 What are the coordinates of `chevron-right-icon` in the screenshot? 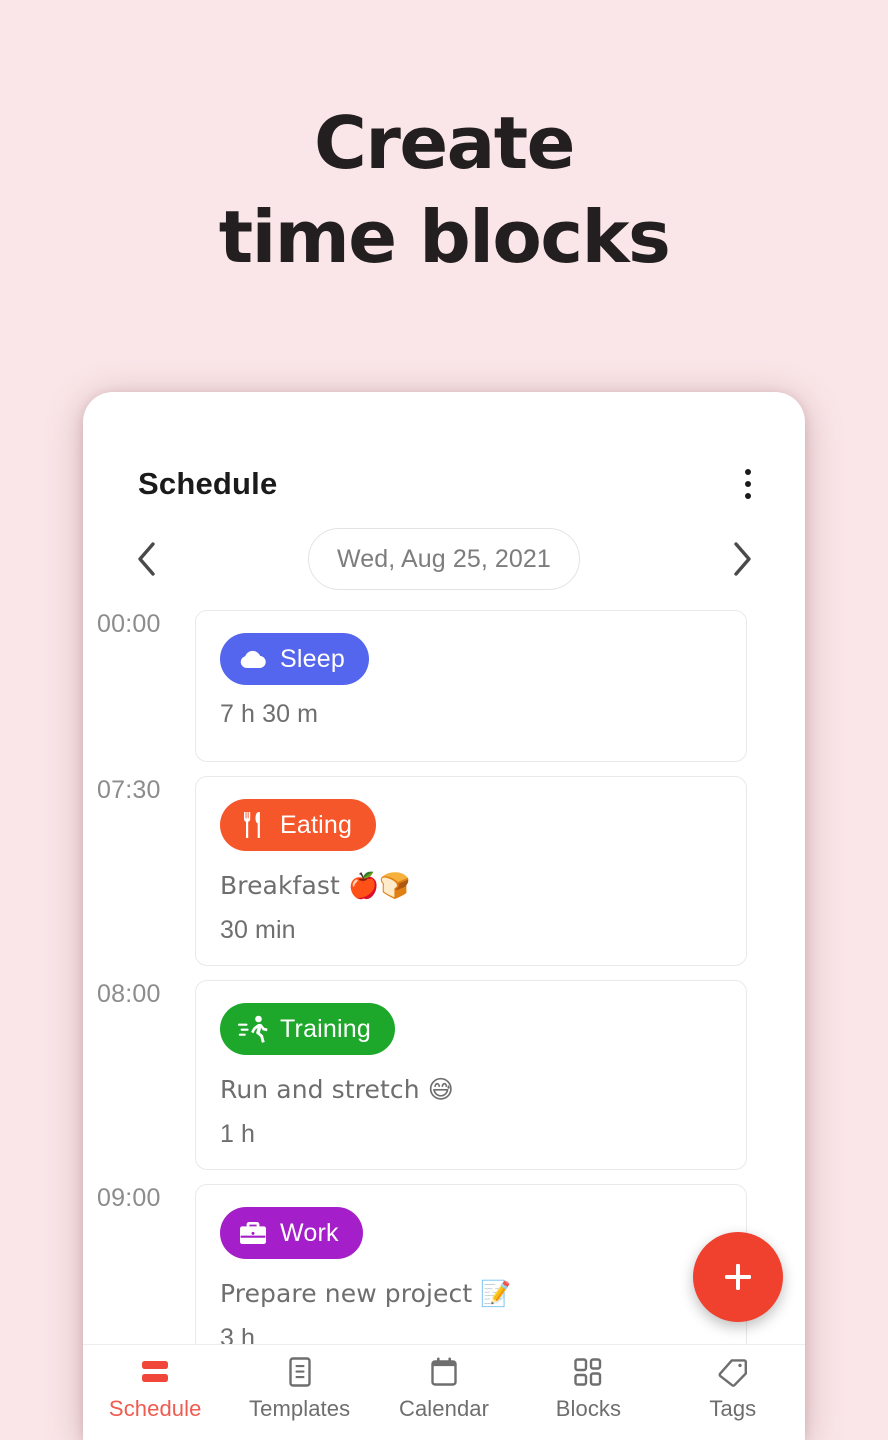 It's located at (742, 559).